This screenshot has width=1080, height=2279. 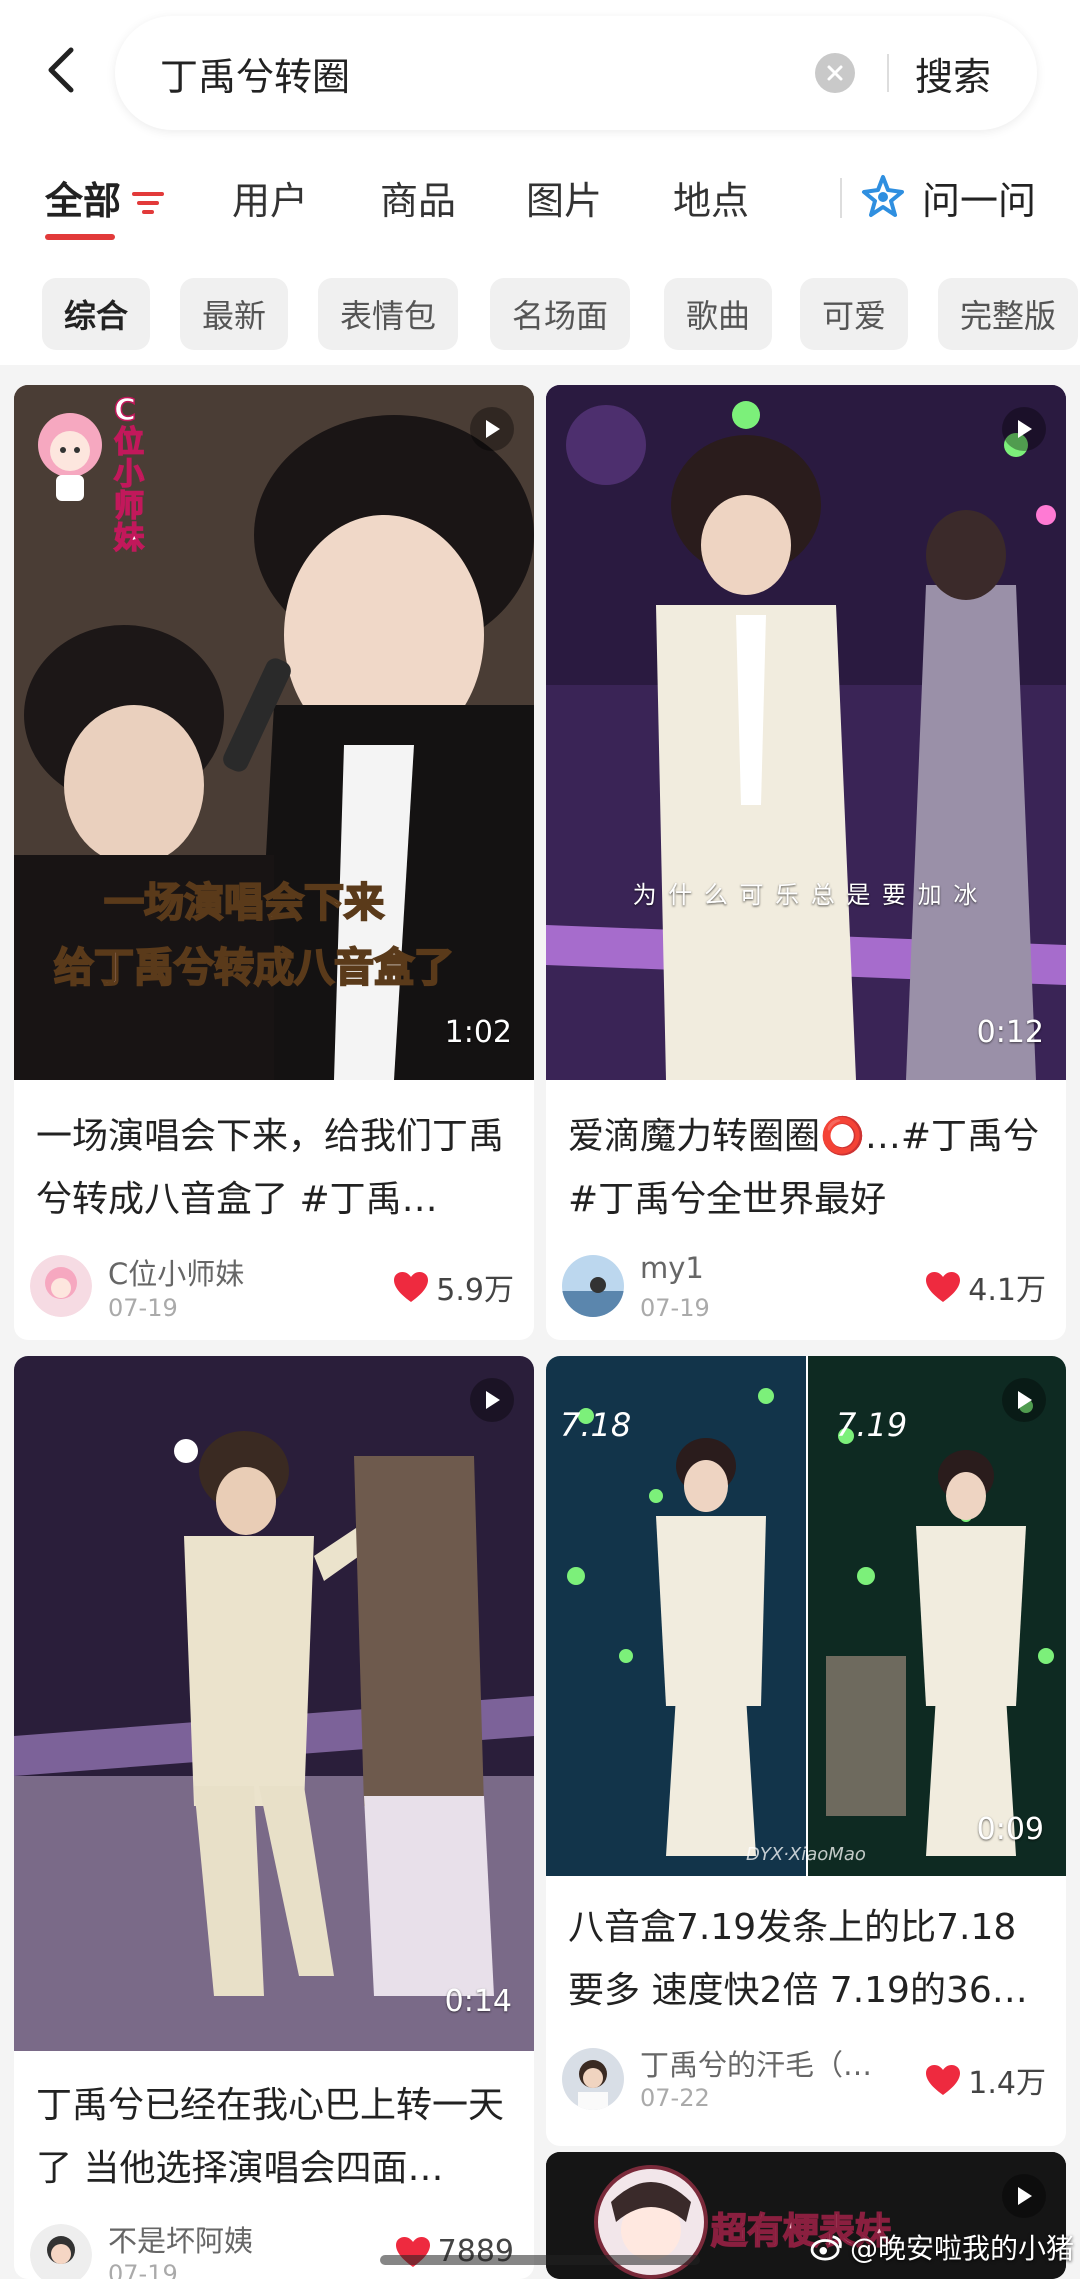 What do you see at coordinates (180, 2239) in the screenshot?
I see `author-name: 不是坏阿姨` at bounding box center [180, 2239].